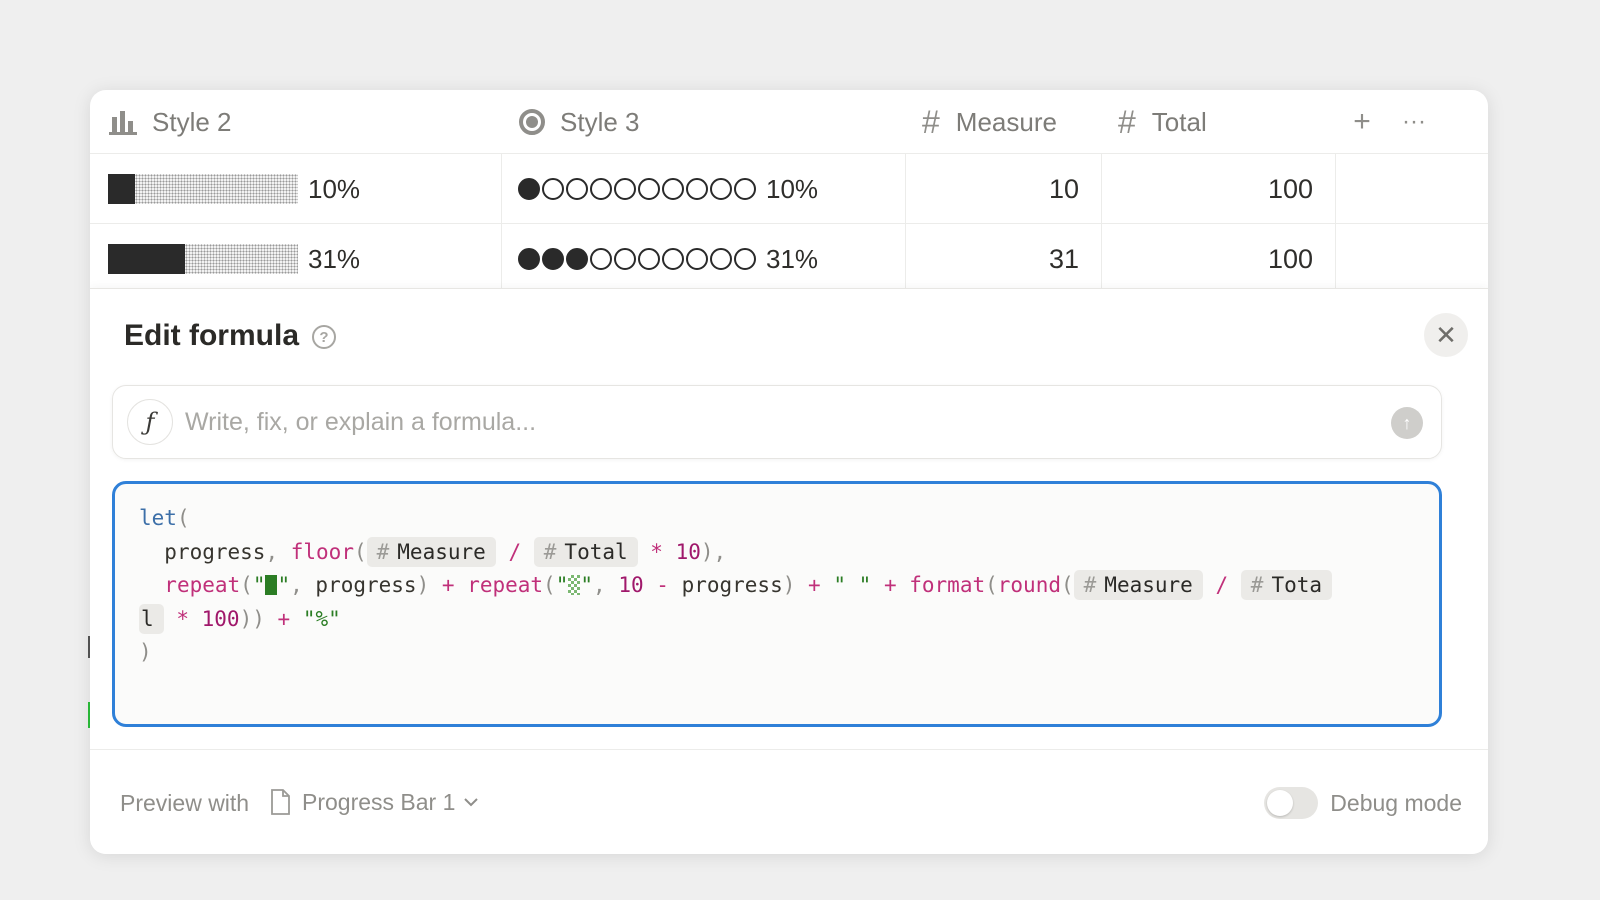  What do you see at coordinates (151, 618) in the screenshot?
I see `property-chip-wrap: l` at bounding box center [151, 618].